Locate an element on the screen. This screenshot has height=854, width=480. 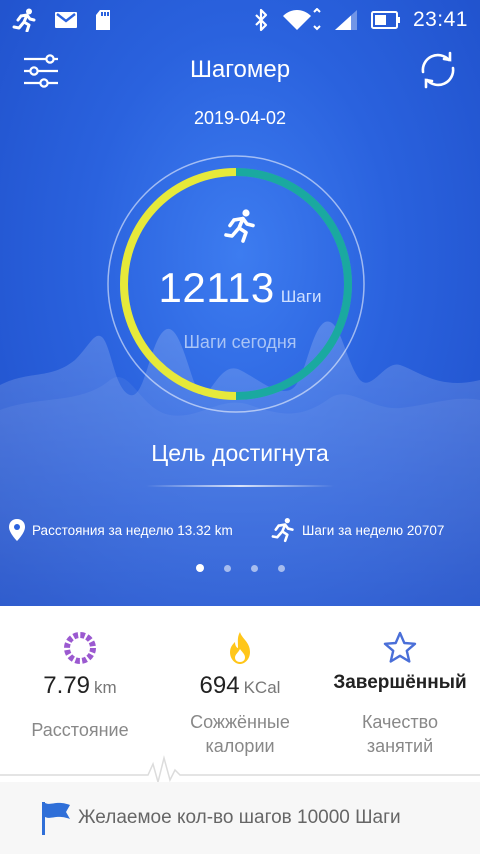
flag-icon is located at coordinates (56, 818).